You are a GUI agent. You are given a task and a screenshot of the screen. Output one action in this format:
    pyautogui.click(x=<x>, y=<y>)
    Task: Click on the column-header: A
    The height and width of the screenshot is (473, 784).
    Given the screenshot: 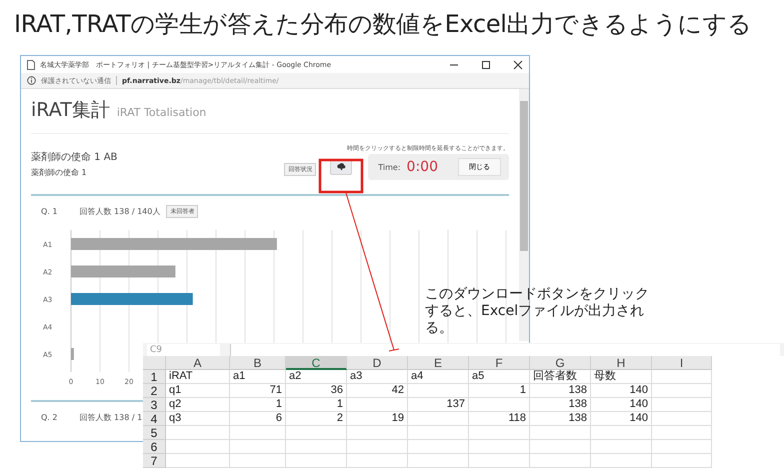 What is the action you would take?
    pyautogui.click(x=198, y=363)
    